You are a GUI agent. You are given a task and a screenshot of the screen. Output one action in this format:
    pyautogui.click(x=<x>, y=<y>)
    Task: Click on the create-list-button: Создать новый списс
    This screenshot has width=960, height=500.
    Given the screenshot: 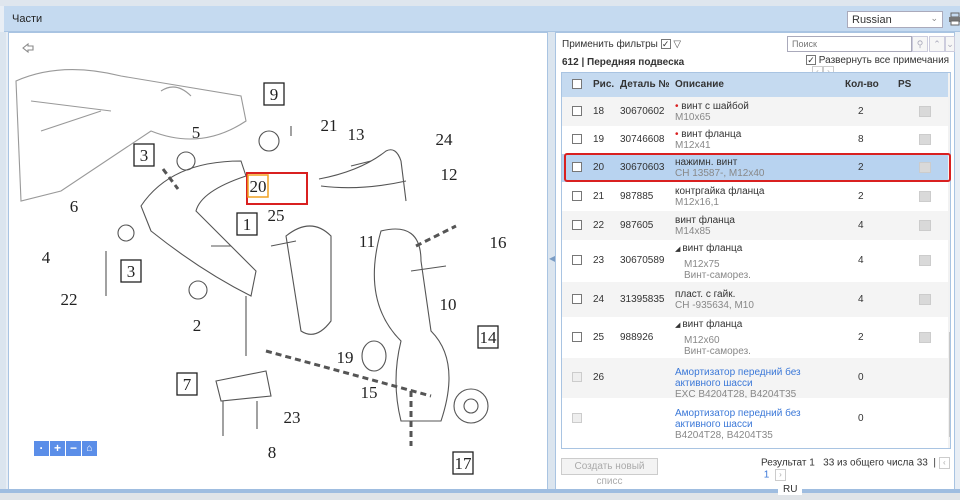 What is the action you would take?
    pyautogui.click(x=609, y=472)
    